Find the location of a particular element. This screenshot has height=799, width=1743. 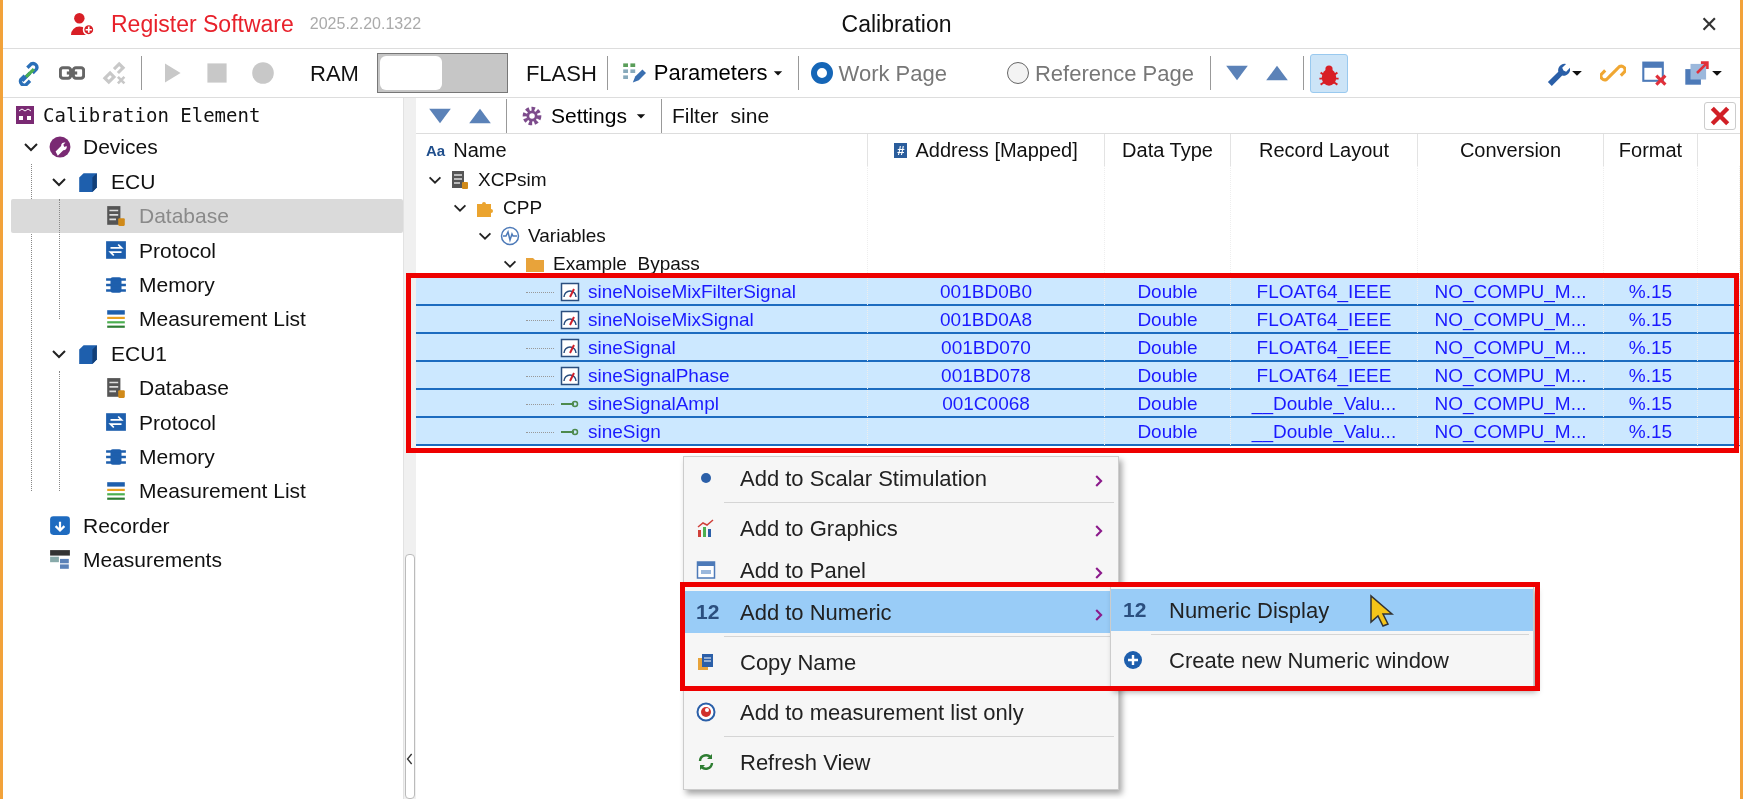

tree-item: Database is located at coordinates (207, 388).